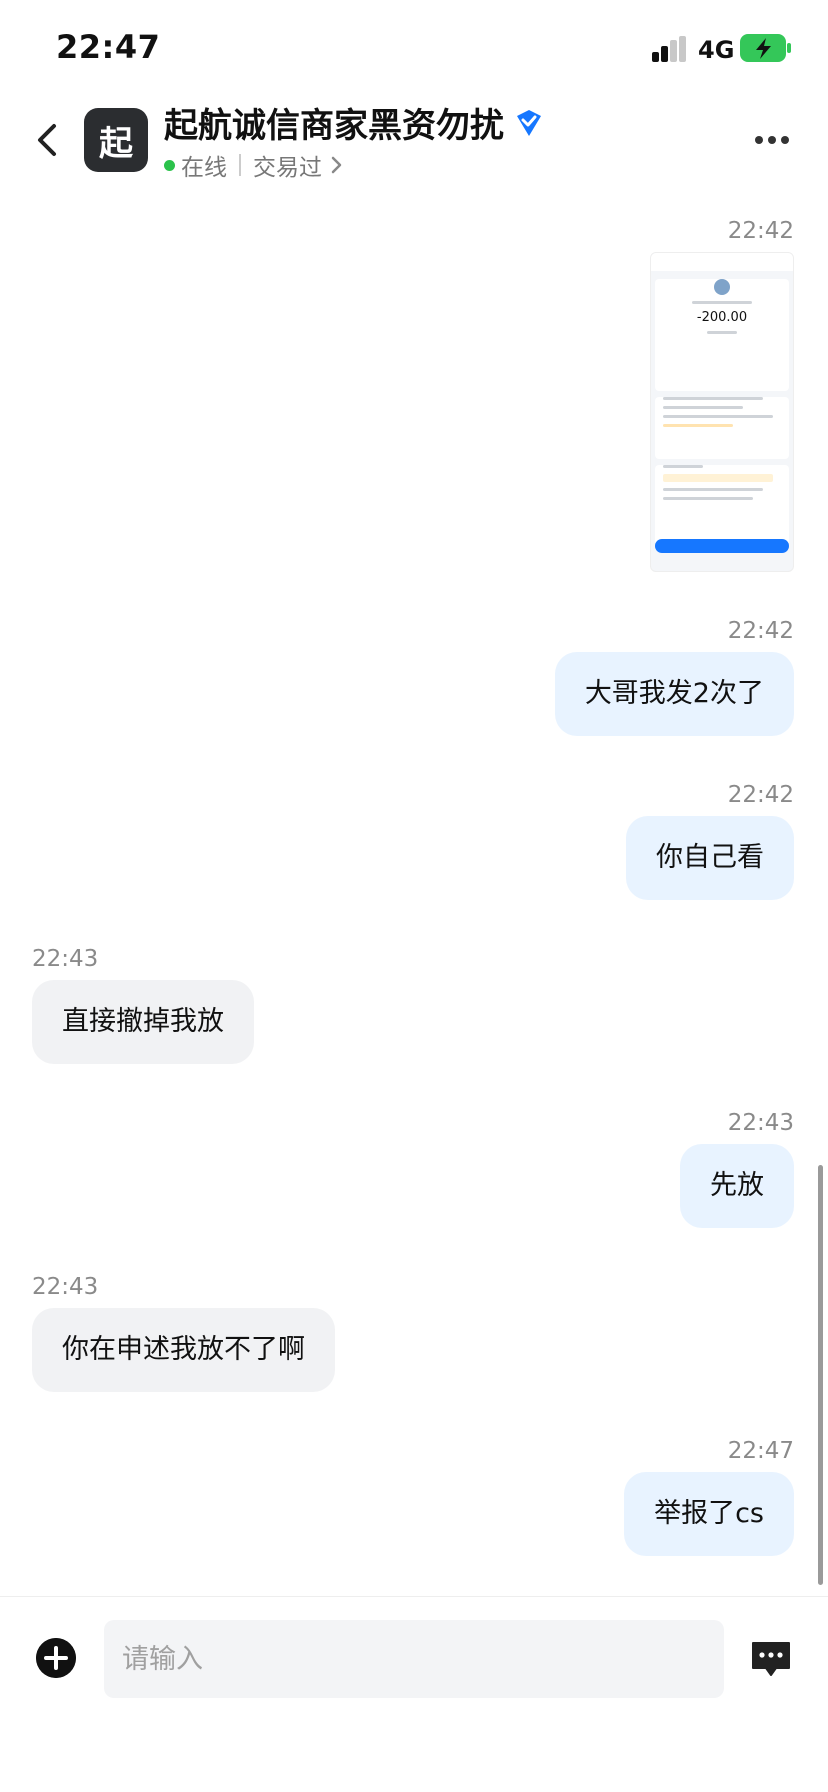 The width and height of the screenshot is (828, 1792). What do you see at coordinates (414, 1596) in the screenshot?
I see `input-divider` at bounding box center [414, 1596].